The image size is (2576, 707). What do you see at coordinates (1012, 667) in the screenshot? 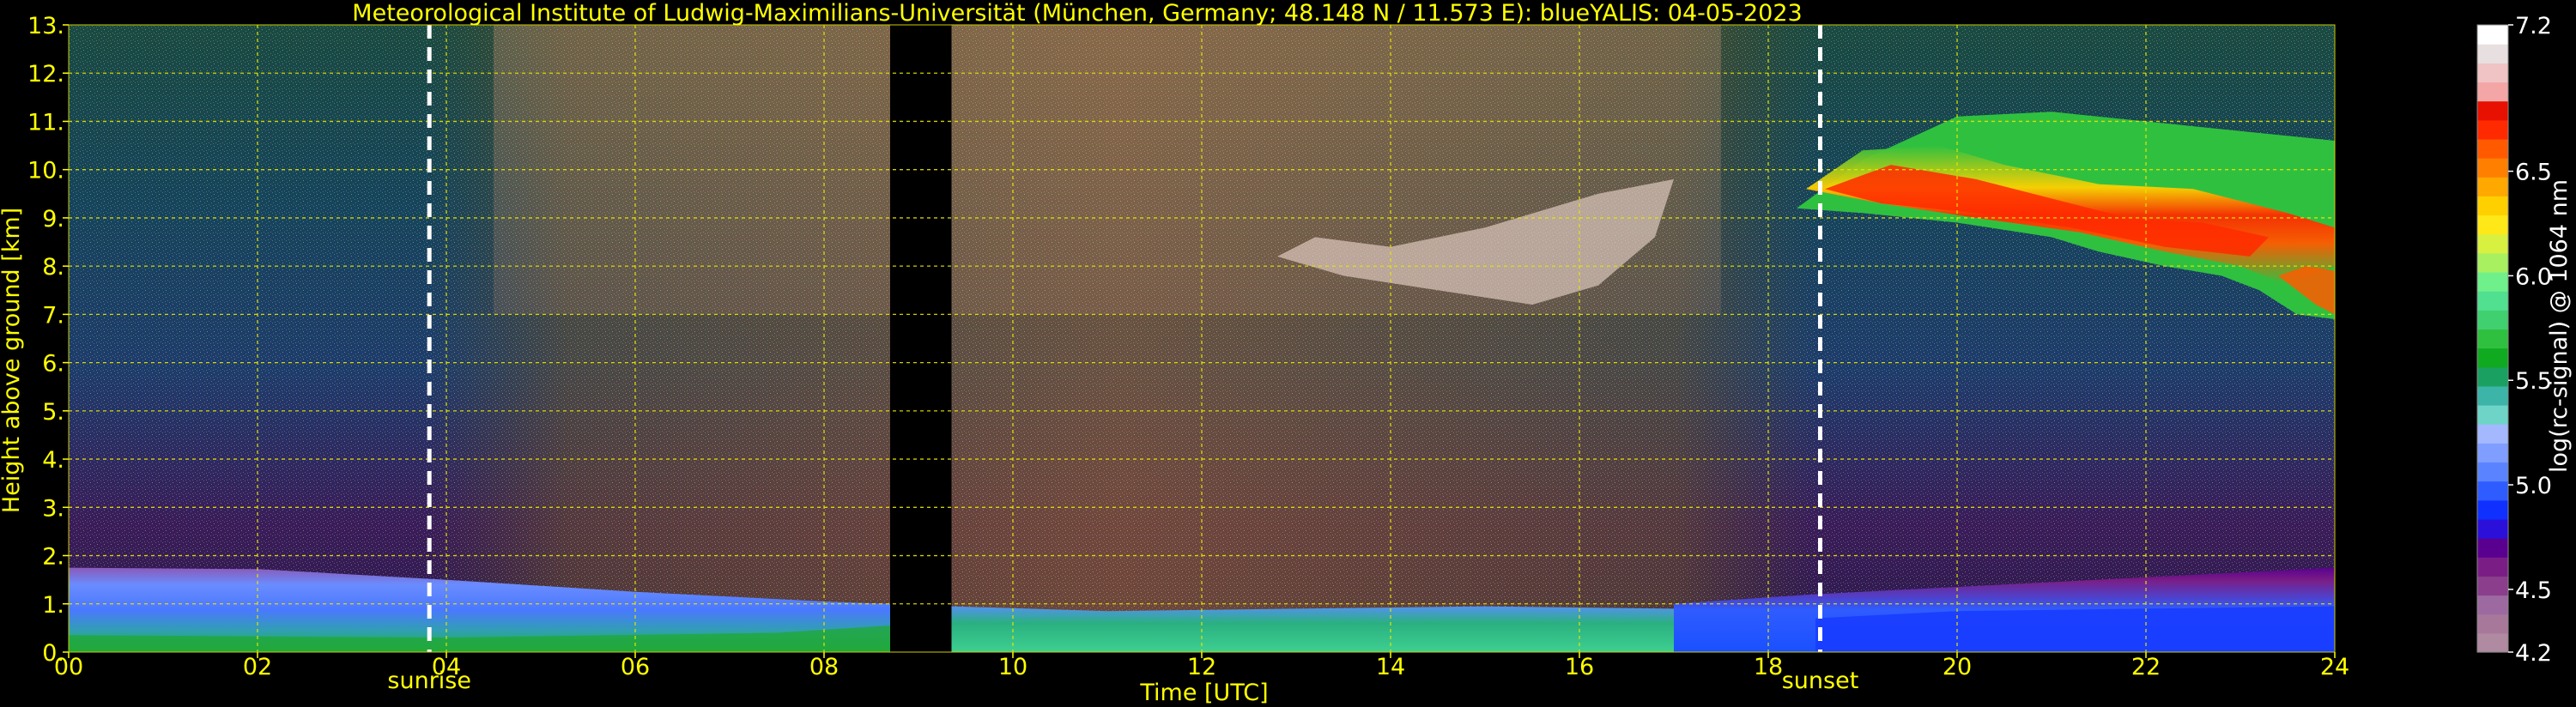
I see `x-tick-label: 10` at bounding box center [1012, 667].